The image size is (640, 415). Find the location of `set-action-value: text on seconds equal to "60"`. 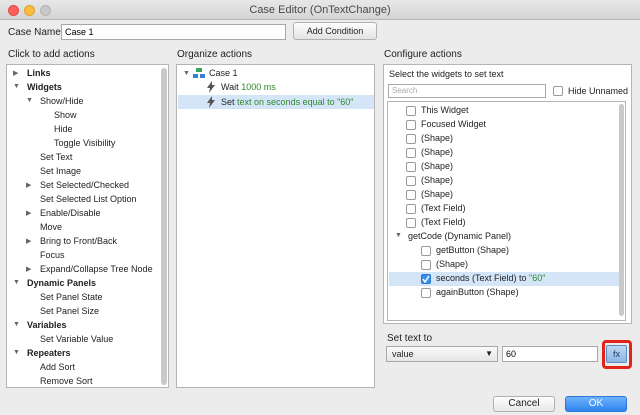

set-action-value: text on seconds equal to "60" is located at coordinates (295, 102).